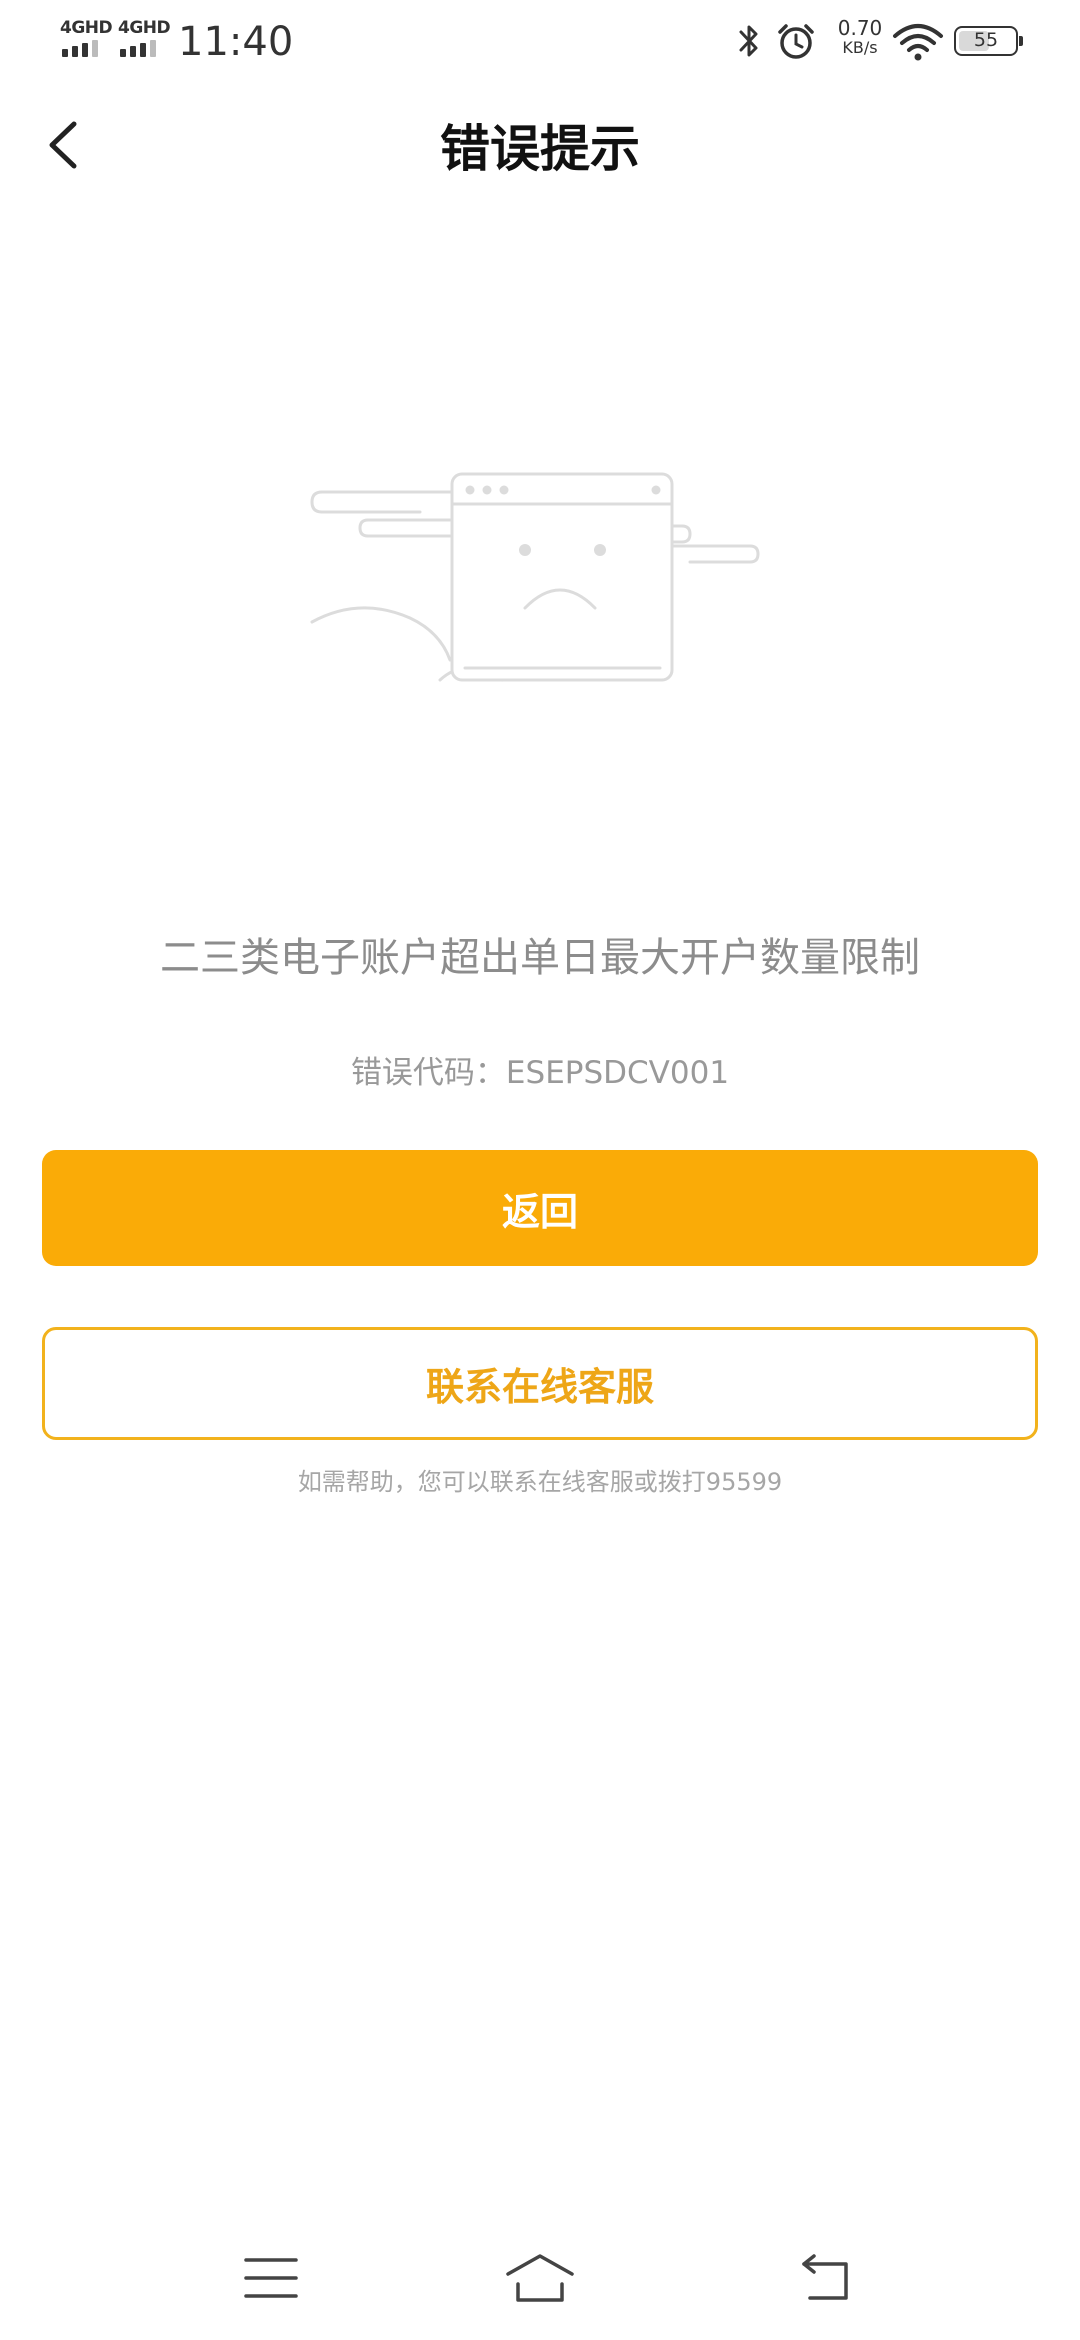  What do you see at coordinates (540, 1383) in the screenshot?
I see `contact-online-service-button: 联系在线客服` at bounding box center [540, 1383].